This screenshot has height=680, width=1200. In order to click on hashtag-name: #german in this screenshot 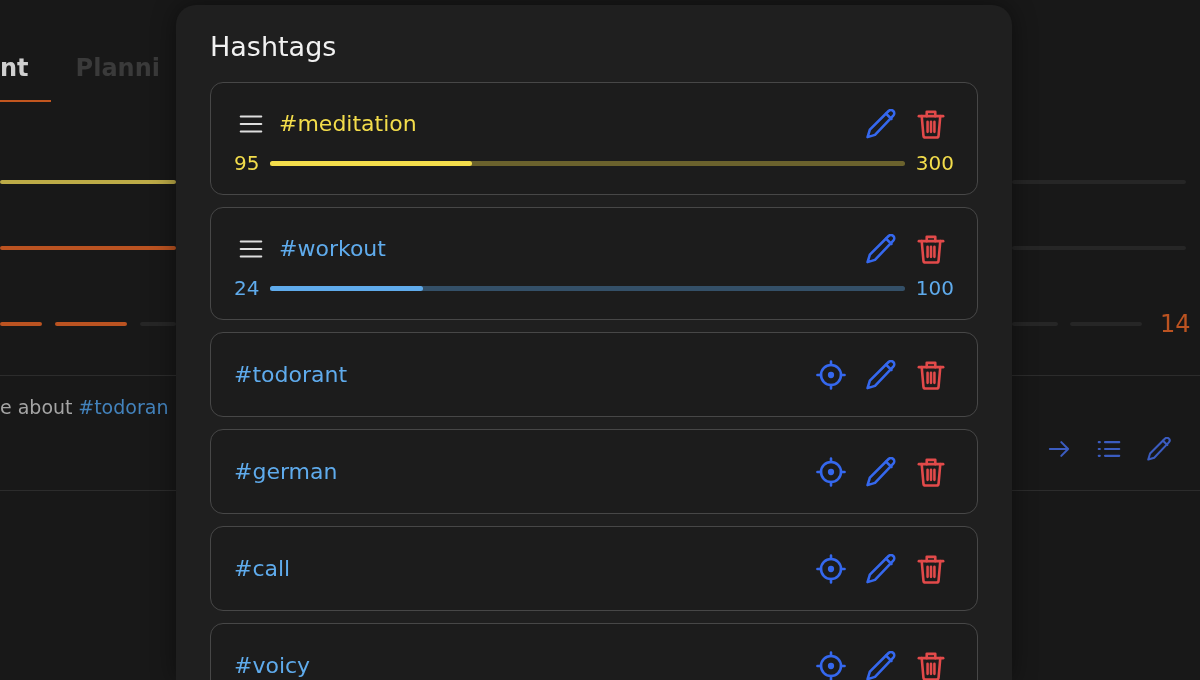, I will do `click(286, 471)`.